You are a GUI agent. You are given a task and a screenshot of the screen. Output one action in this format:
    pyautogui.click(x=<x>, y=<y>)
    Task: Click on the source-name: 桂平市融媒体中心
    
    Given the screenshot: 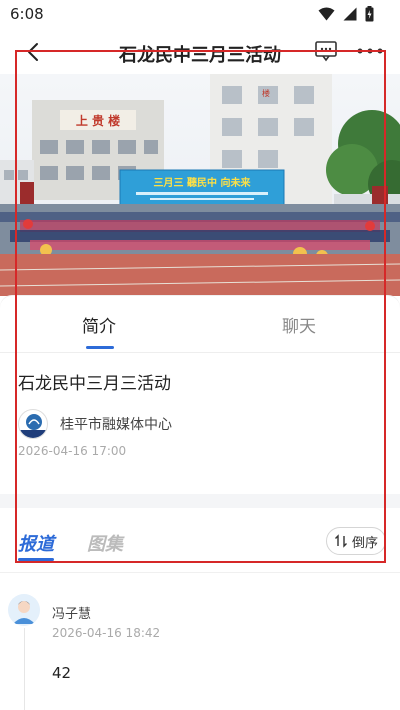 What is the action you would take?
    pyautogui.click(x=116, y=425)
    